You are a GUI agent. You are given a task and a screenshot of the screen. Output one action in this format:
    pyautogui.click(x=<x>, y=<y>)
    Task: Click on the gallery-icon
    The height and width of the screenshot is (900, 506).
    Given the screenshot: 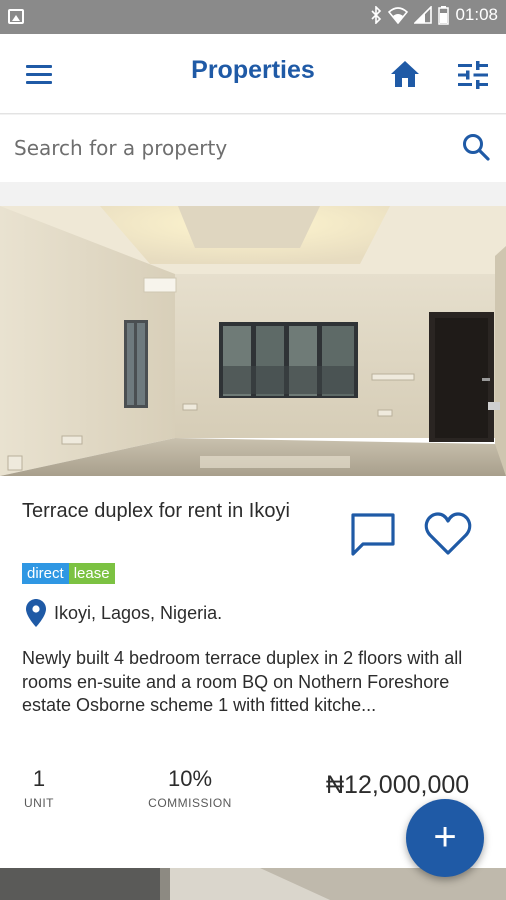 What is the action you would take?
    pyautogui.click(x=16, y=16)
    